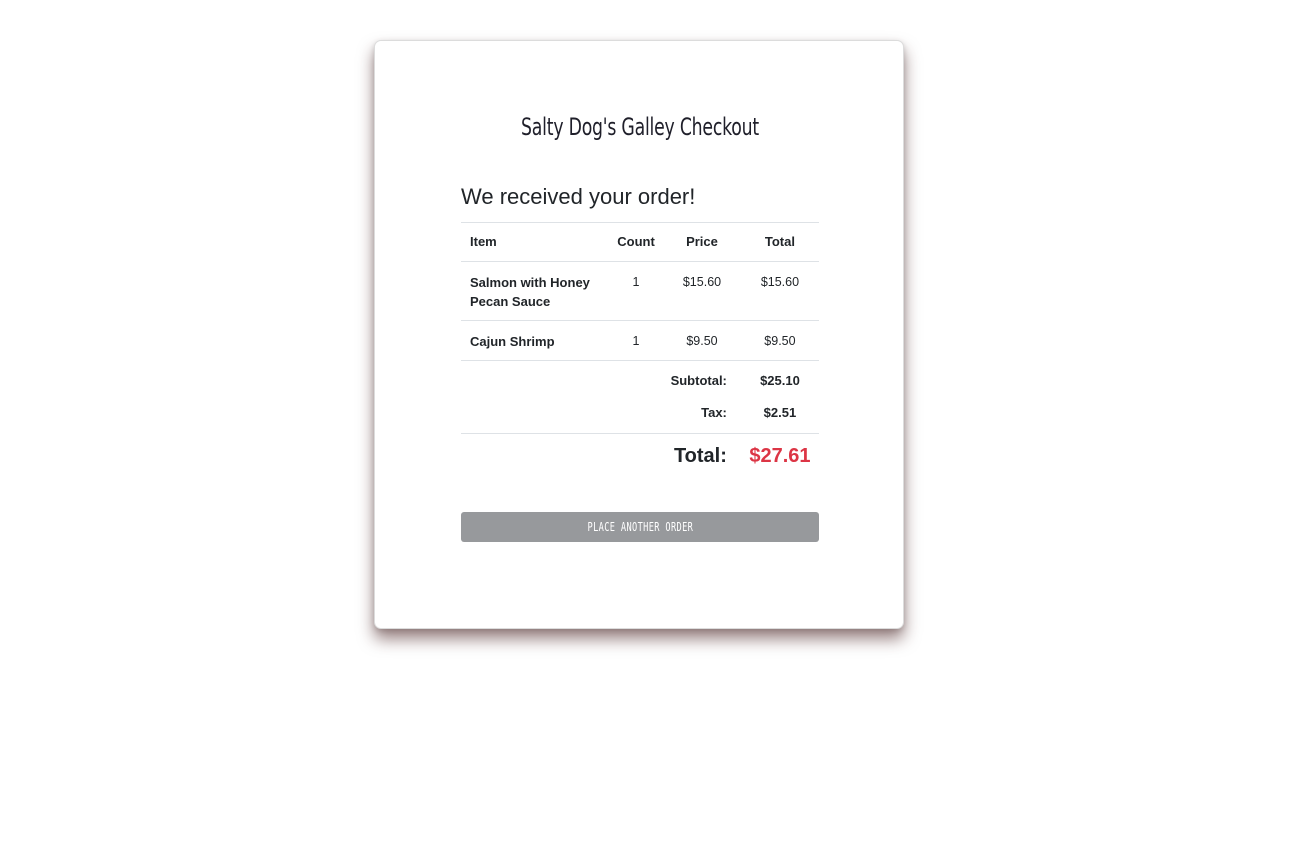 This screenshot has height=859, width=1315. What do you see at coordinates (535, 340) in the screenshot?
I see `row-item-name: Cajun Shrimp` at bounding box center [535, 340].